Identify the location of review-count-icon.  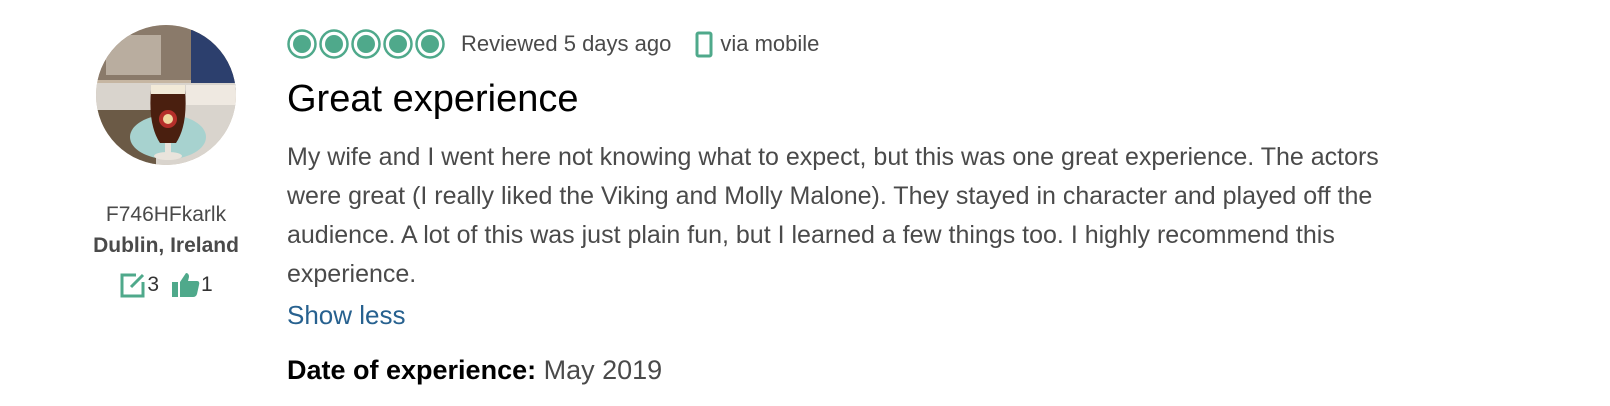
(132, 285).